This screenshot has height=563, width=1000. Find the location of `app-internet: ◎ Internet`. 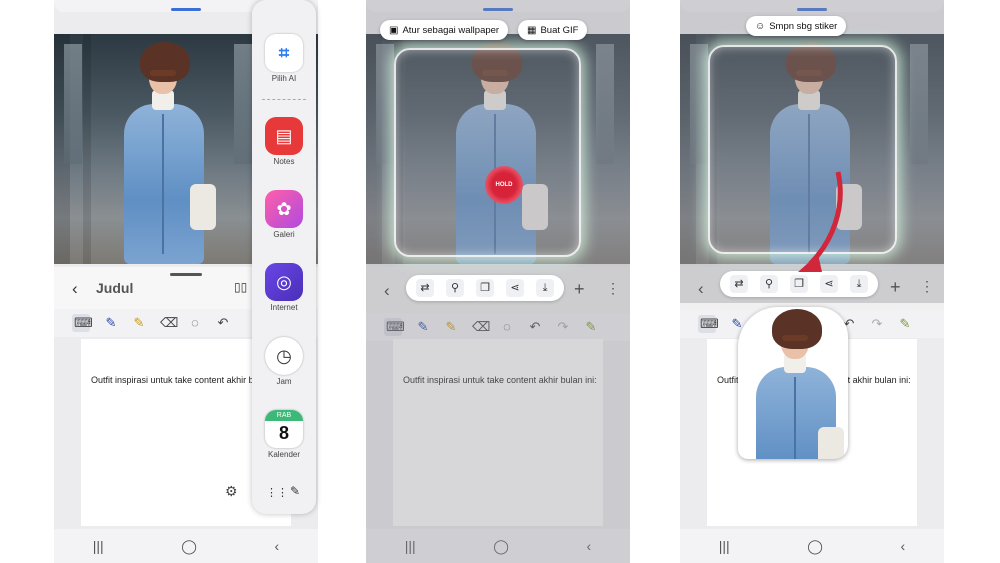

app-internet: ◎ Internet is located at coordinates (284, 287).